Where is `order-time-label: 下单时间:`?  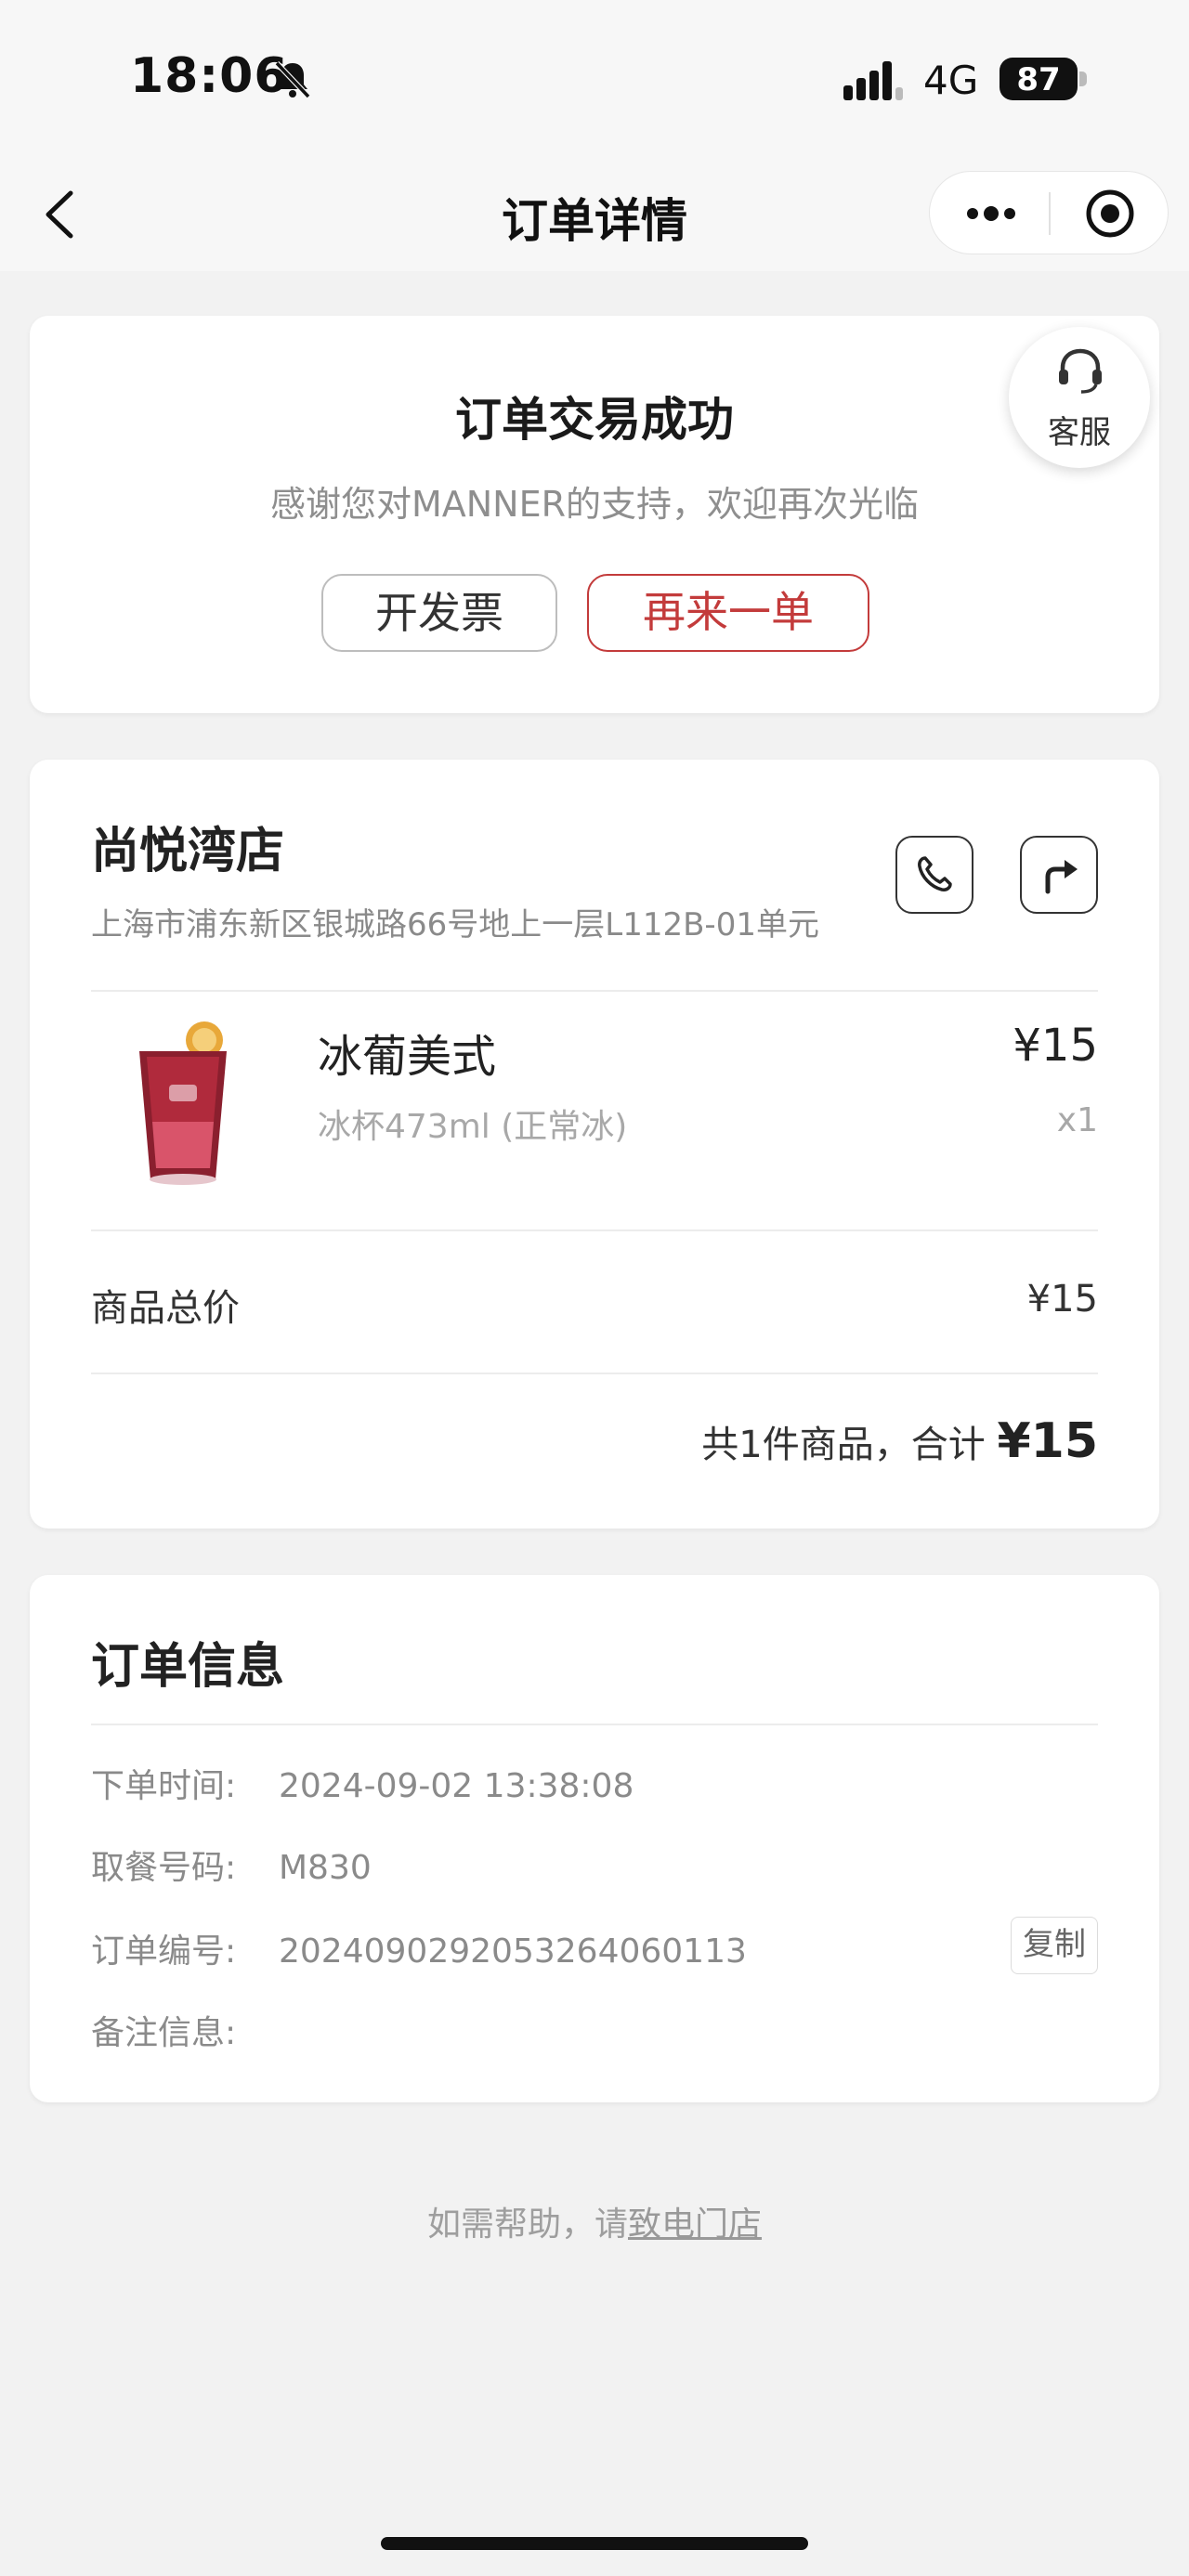 order-time-label: 下单时间: is located at coordinates (164, 1786).